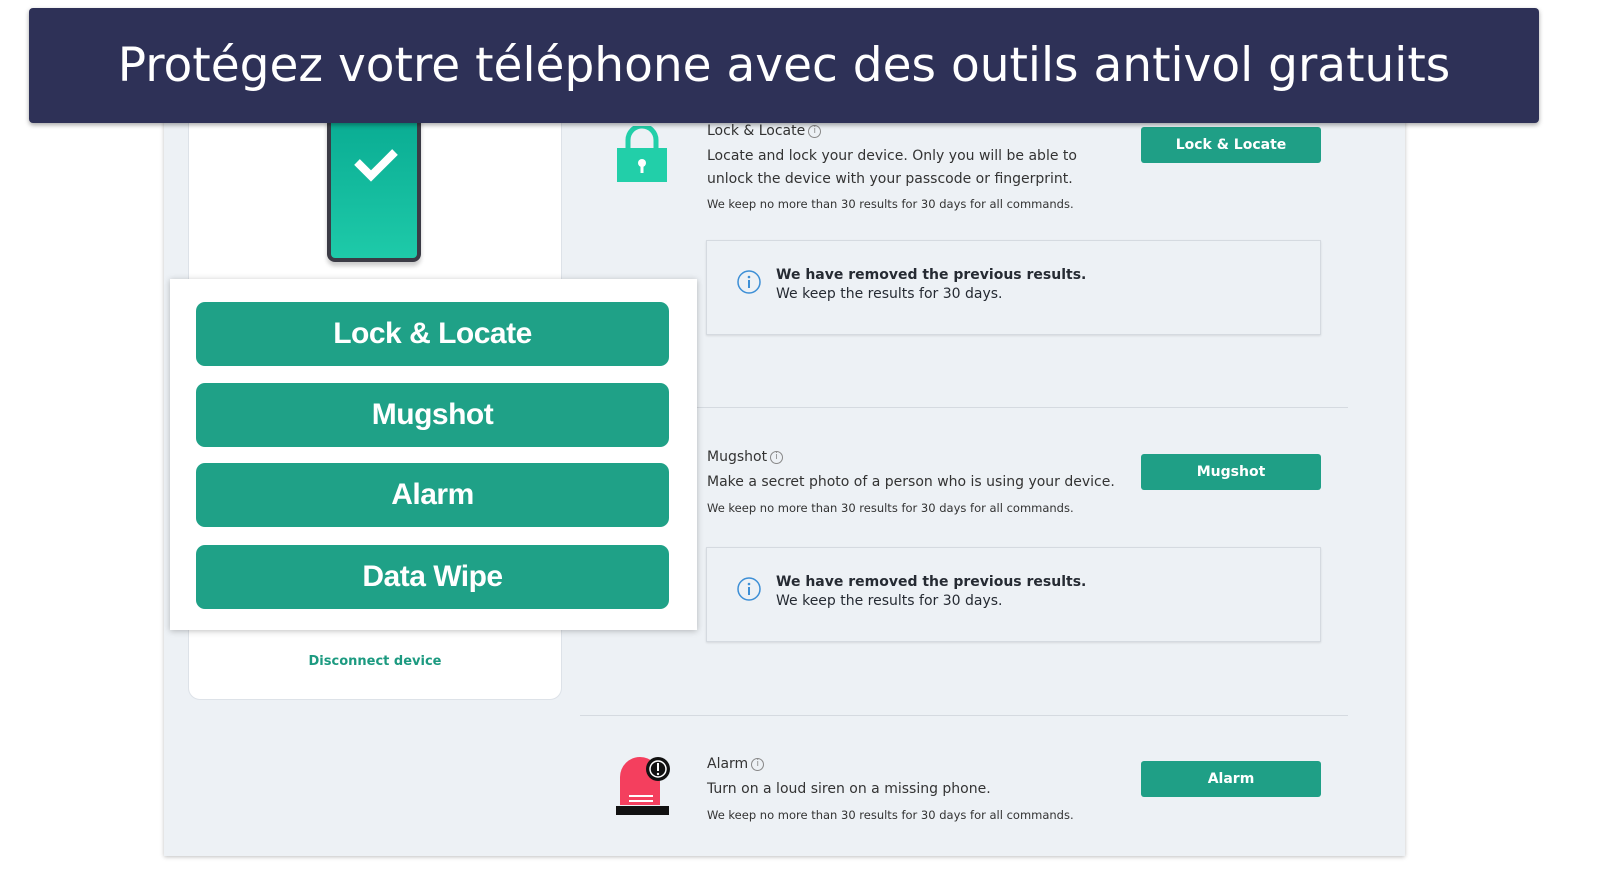 This screenshot has height=893, width=1599. What do you see at coordinates (849, 789) in the screenshot?
I see `alarm-desc: Turn on a loud siren on a missing phone.` at bounding box center [849, 789].